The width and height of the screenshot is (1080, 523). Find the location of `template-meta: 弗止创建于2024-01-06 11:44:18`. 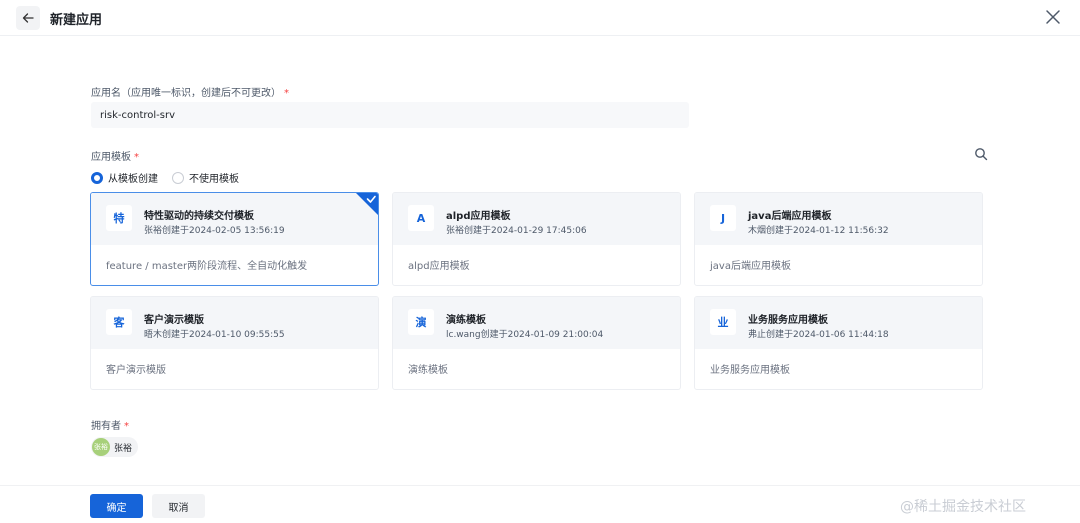

template-meta: 弗止创建于2024-01-06 11:44:18 is located at coordinates (818, 335).